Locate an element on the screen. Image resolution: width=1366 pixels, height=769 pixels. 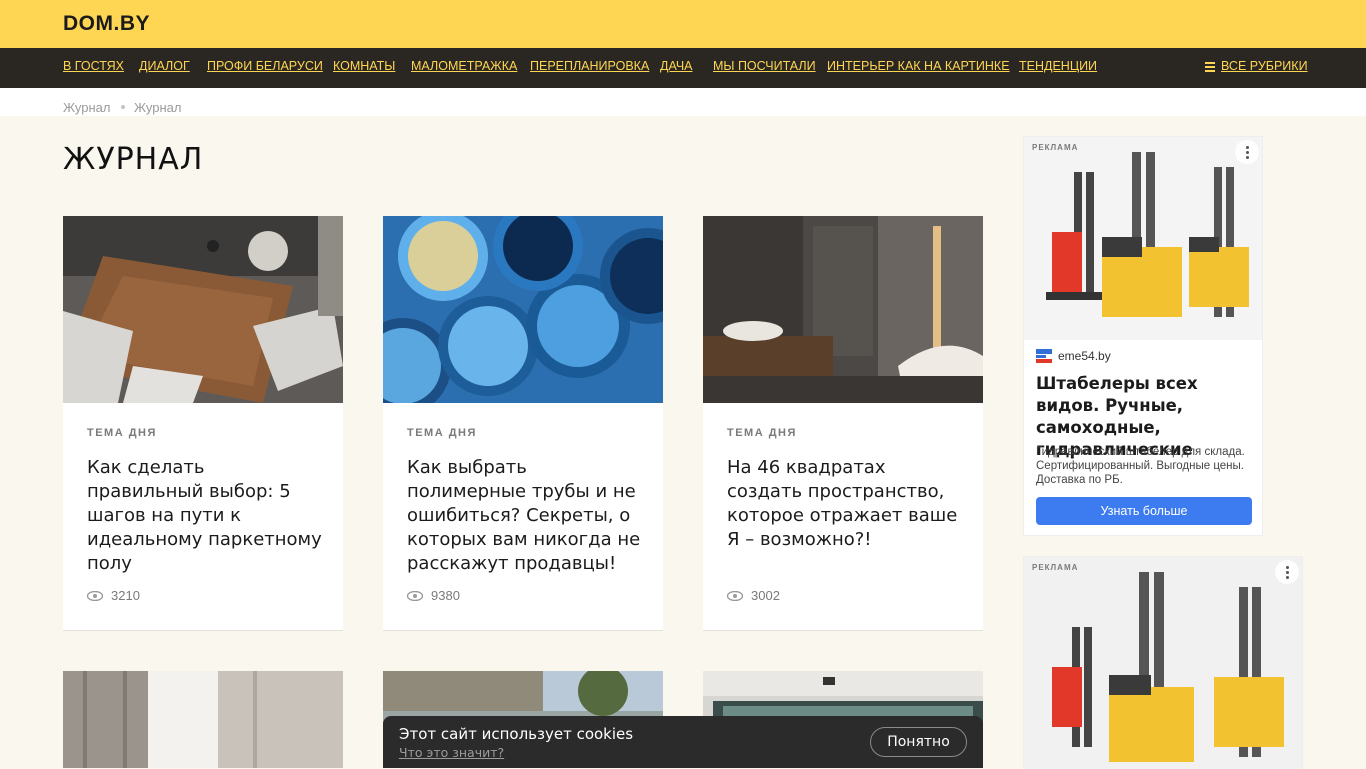
nav-item-dialog: ДИАЛОГ is located at coordinates (164, 66).